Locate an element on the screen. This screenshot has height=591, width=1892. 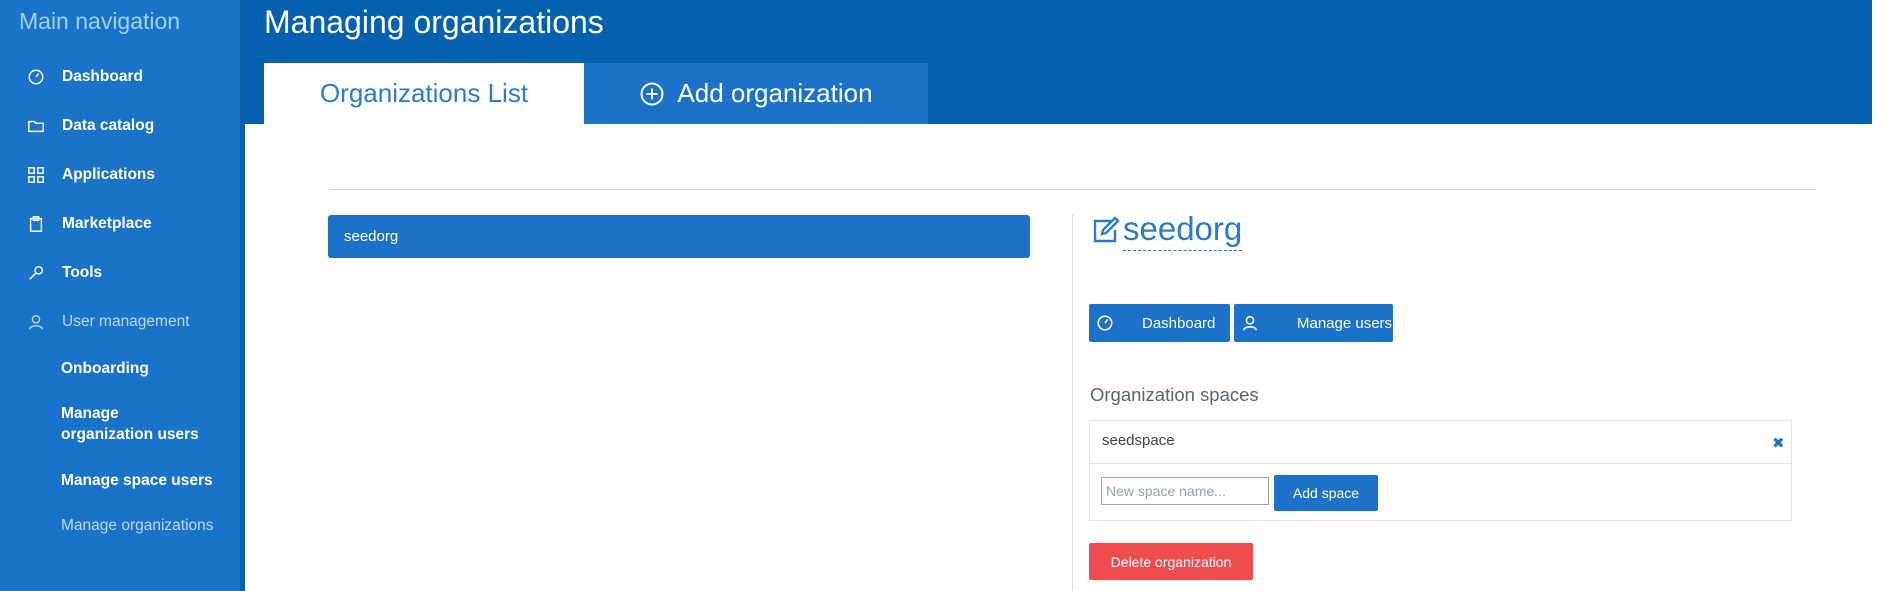
sidebar-item-label: Applications is located at coordinates (109, 174).